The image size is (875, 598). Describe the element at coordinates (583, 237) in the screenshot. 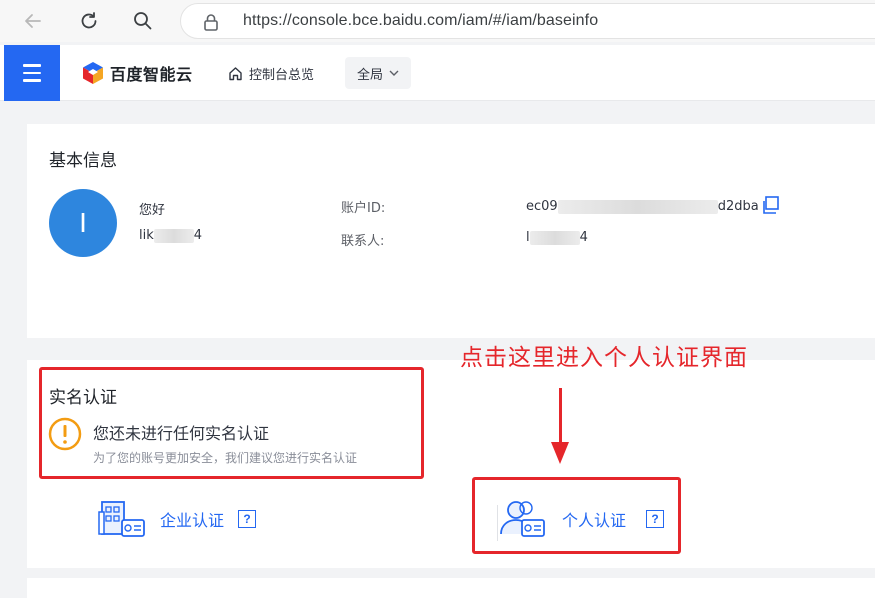

I see `contact-suffix: 4` at that location.